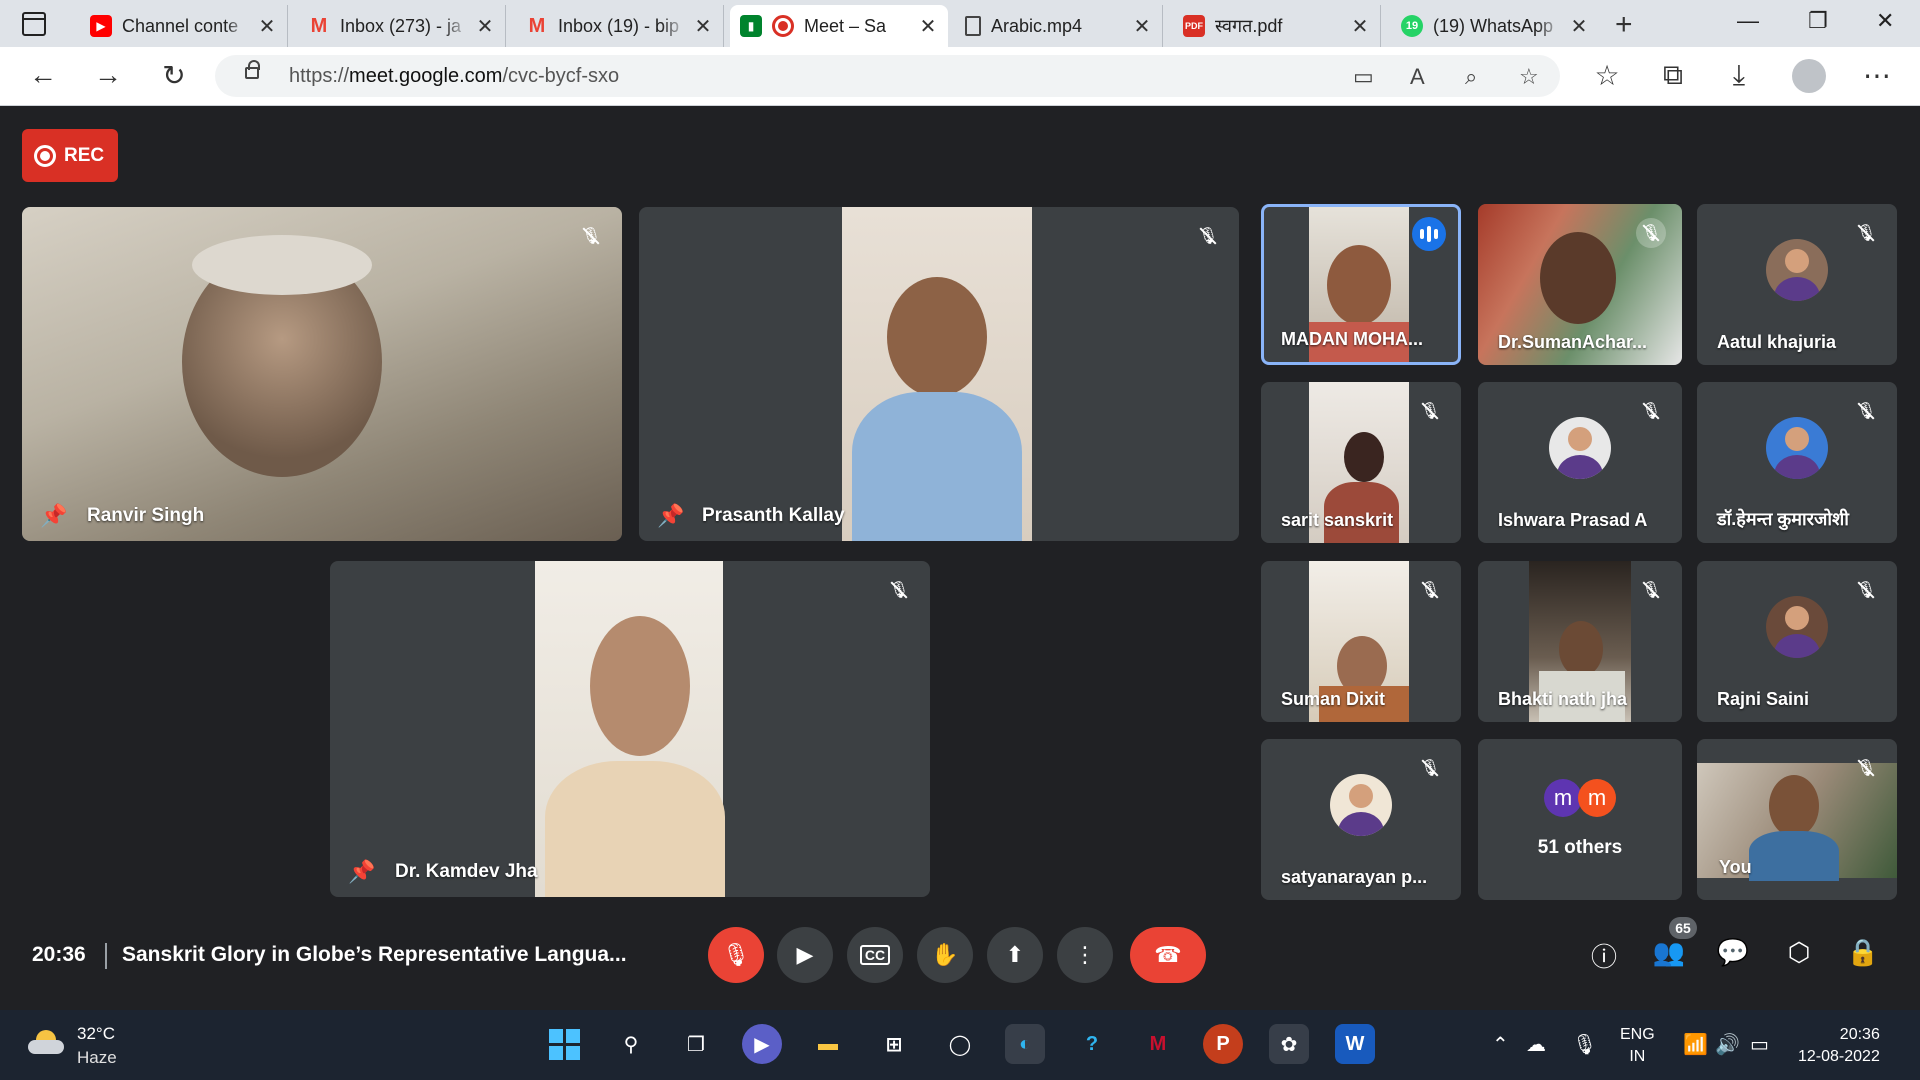 The image size is (1920, 1080). I want to click on weather-haze-icon, so click(46, 1042).